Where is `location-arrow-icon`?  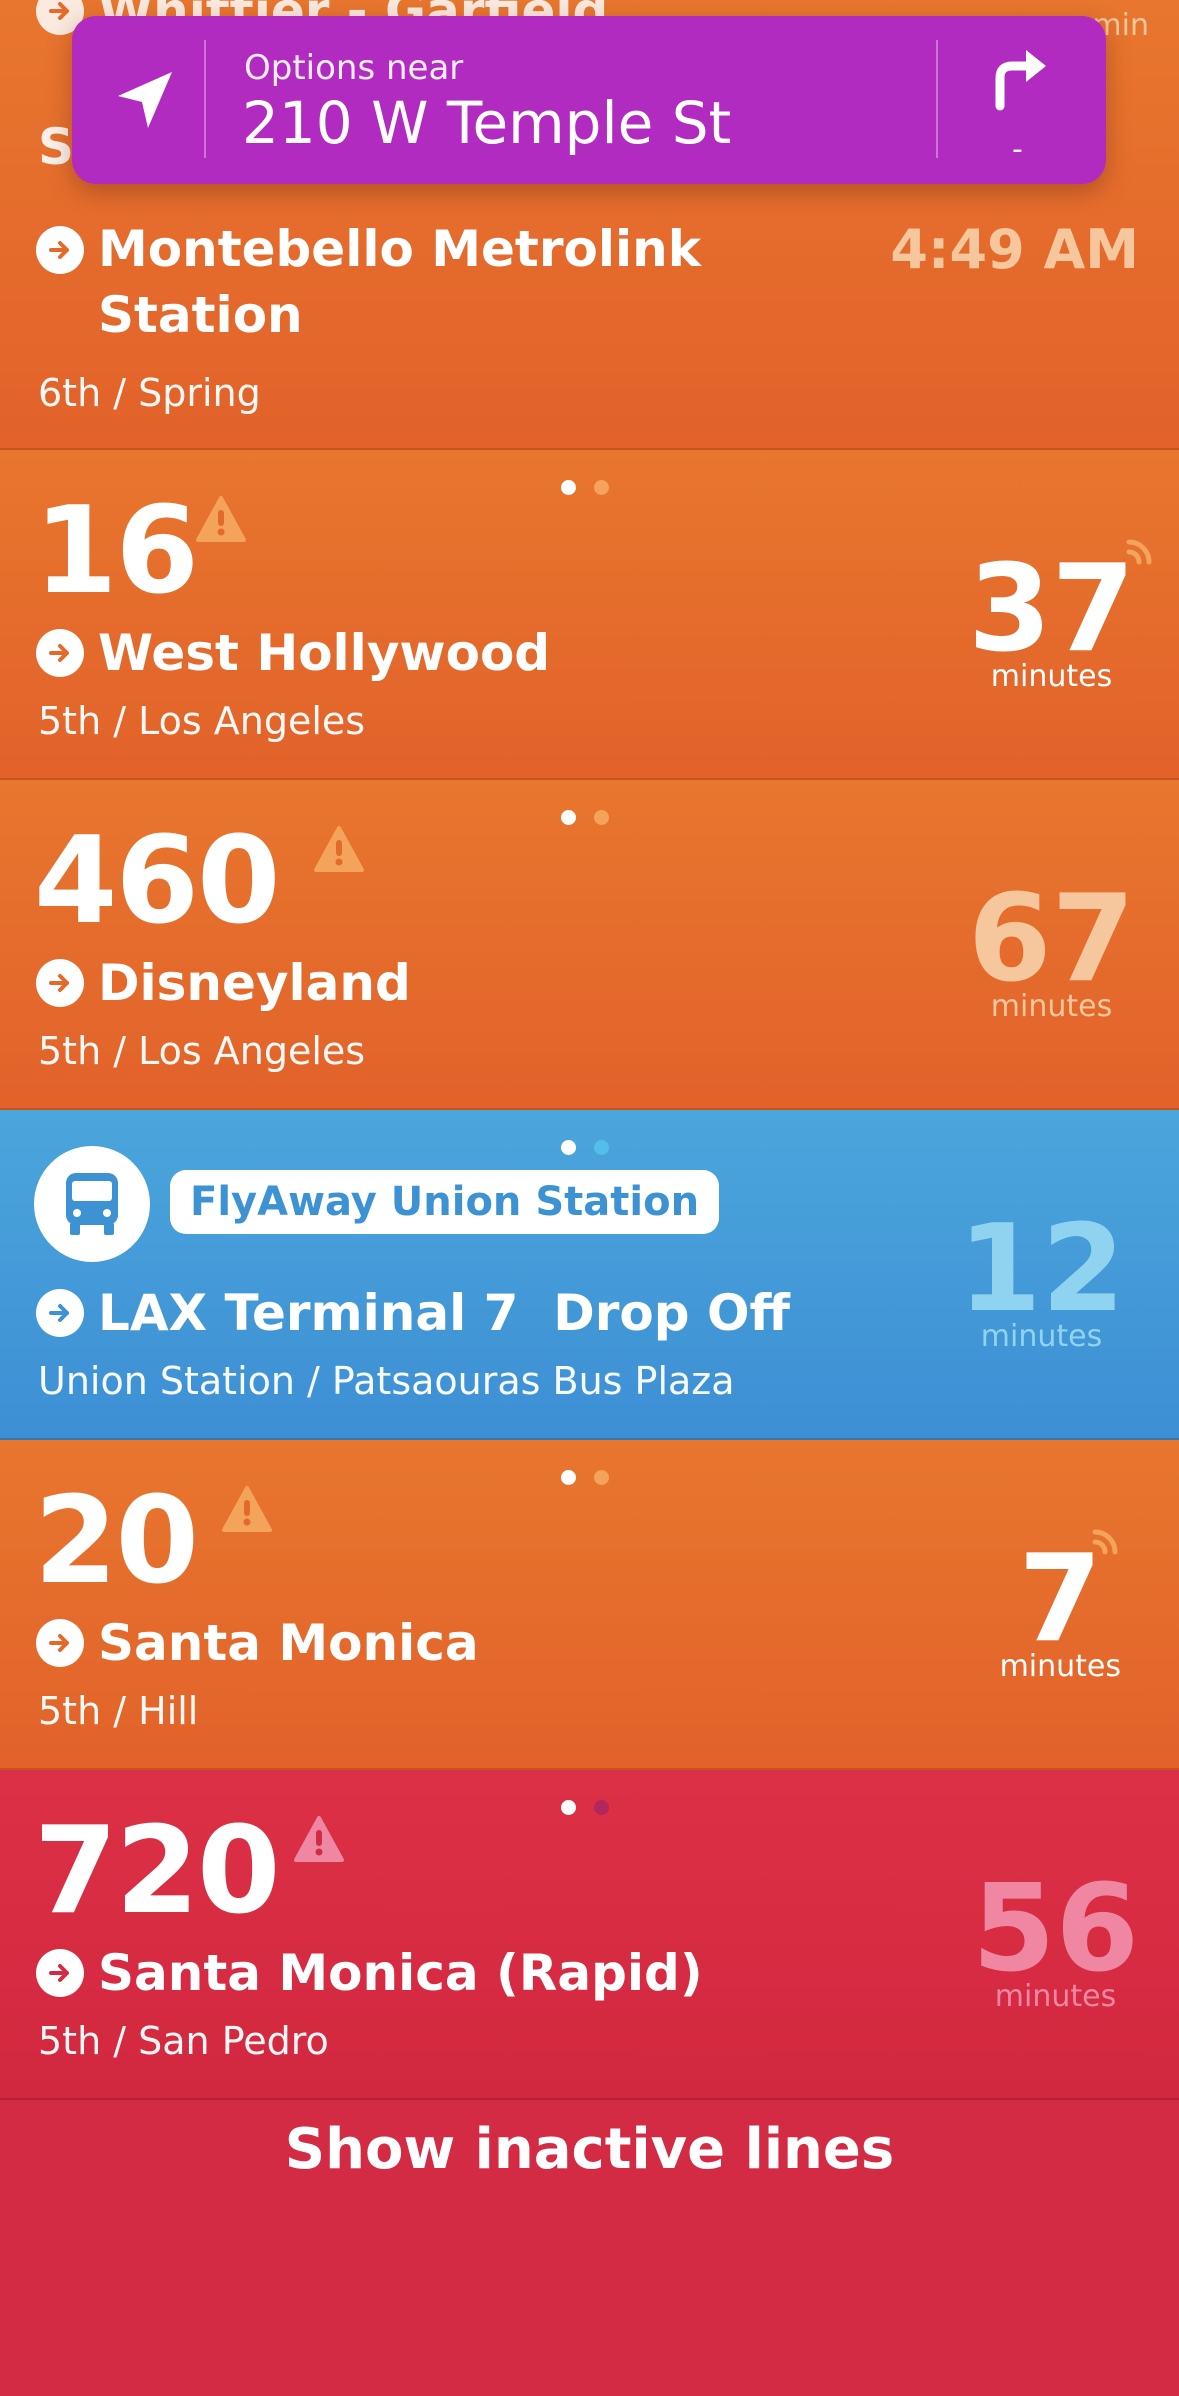
location-arrow-icon is located at coordinates (145, 103).